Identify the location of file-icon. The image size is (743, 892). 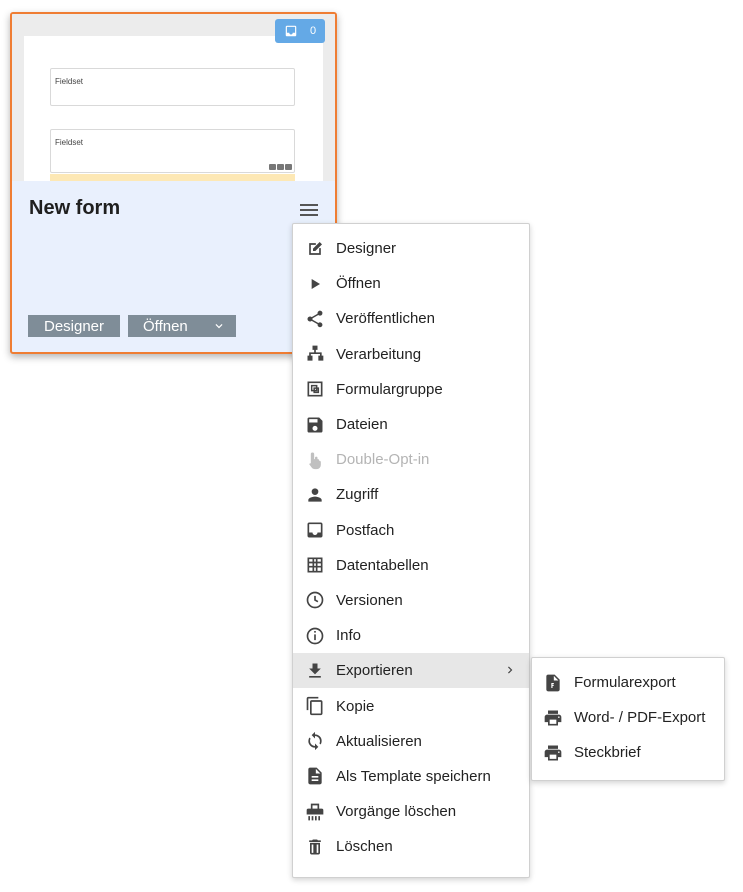
(315, 776).